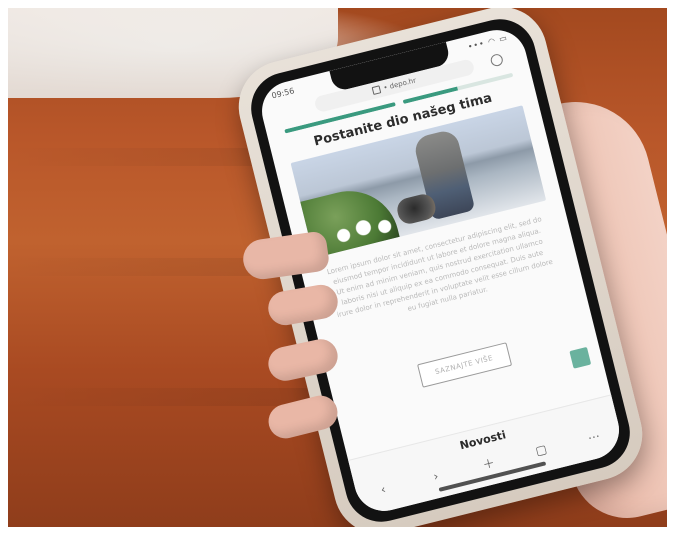 This screenshot has width=675, height=535. I want to click on status-signal: ••• ◠ ▭, so click(487, 42).